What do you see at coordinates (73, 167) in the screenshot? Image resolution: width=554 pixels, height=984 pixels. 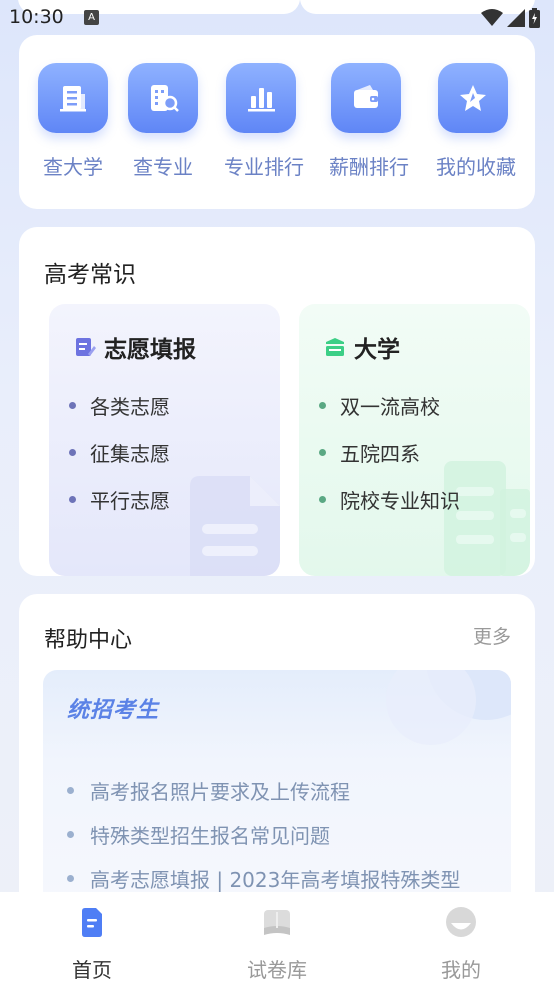 I see `quick-nav-label: 查大学` at bounding box center [73, 167].